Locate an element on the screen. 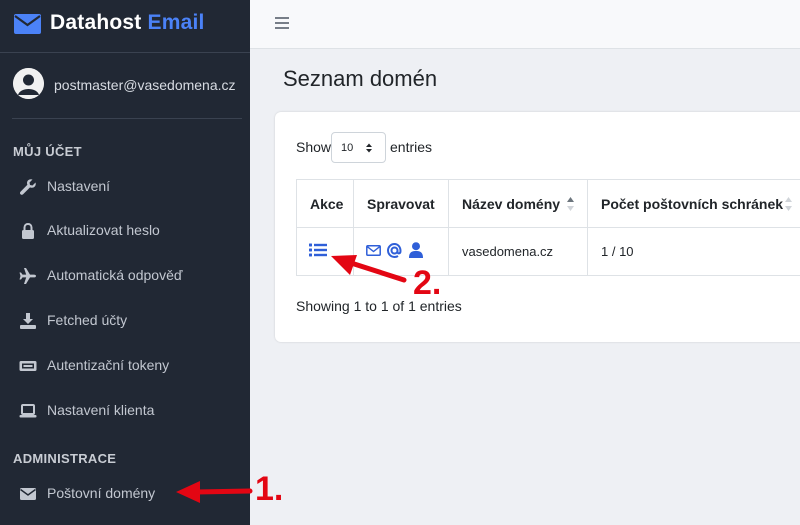 The image size is (800, 525). step-1-label: 1. is located at coordinates (269, 489).